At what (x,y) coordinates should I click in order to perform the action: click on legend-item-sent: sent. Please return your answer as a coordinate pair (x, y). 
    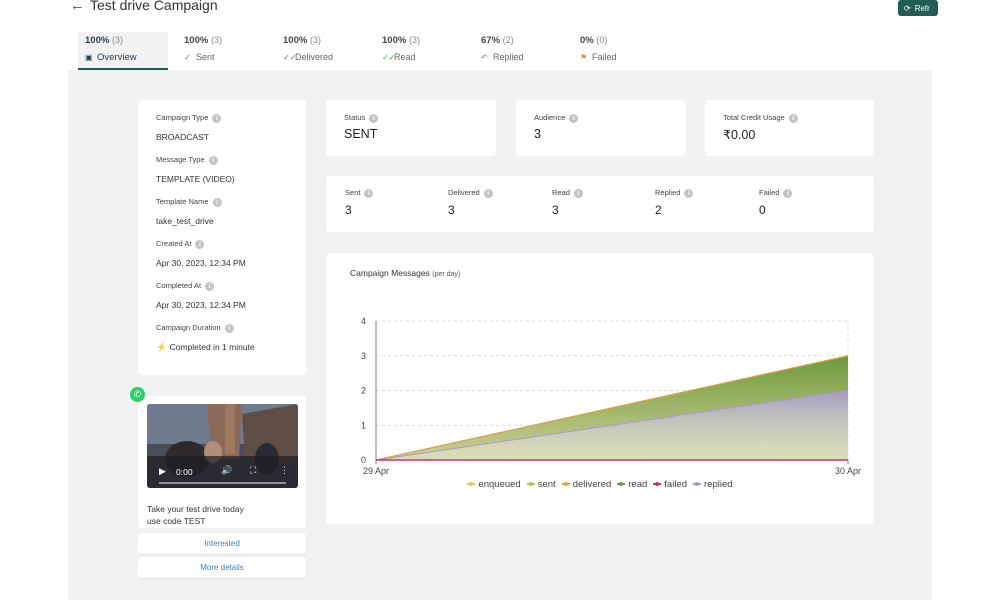
    Looking at the image, I should click on (541, 484).